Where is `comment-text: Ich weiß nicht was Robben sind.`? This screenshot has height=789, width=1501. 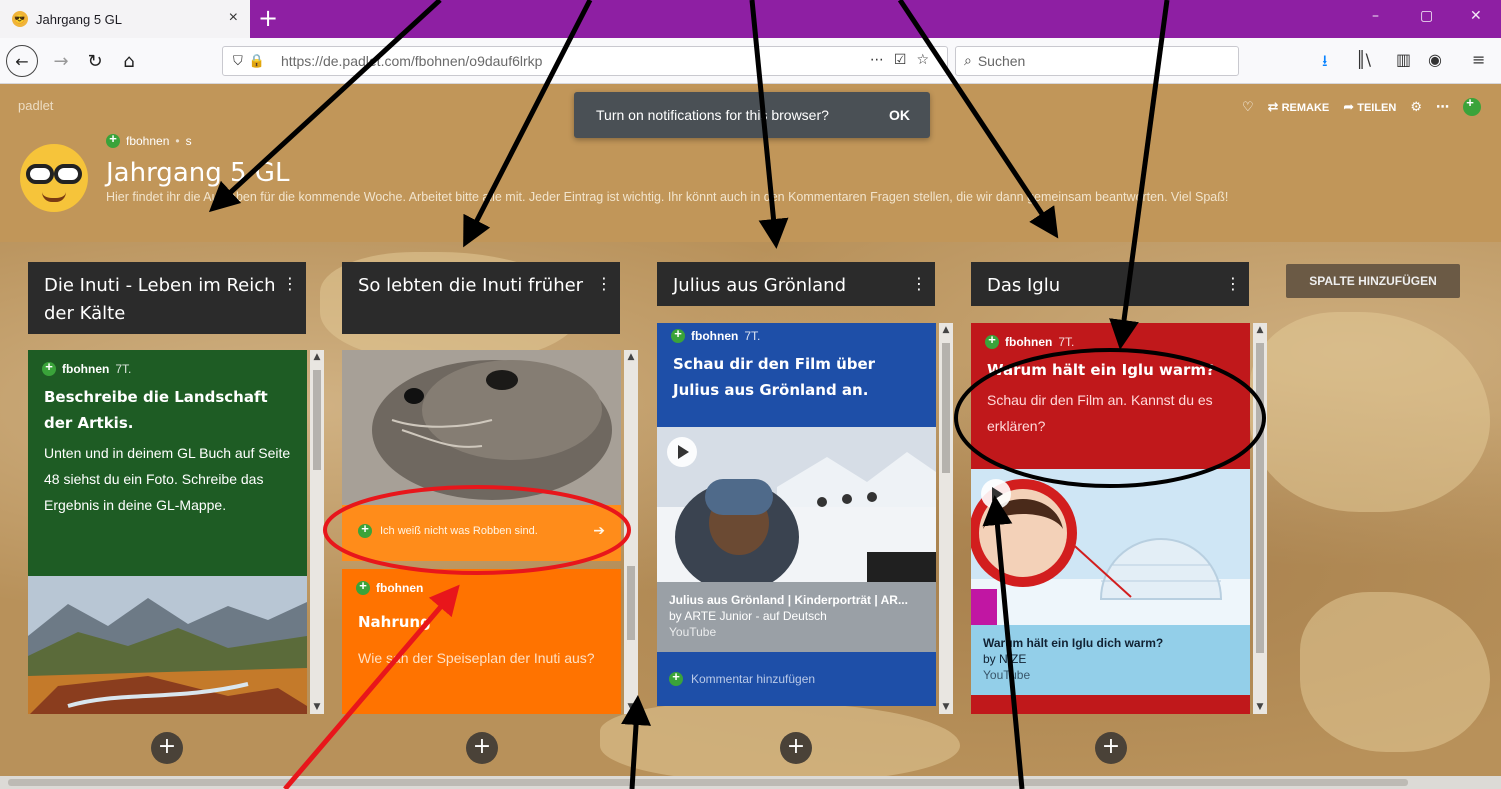 comment-text: Ich weiß nicht was Robben sind. is located at coordinates (459, 531).